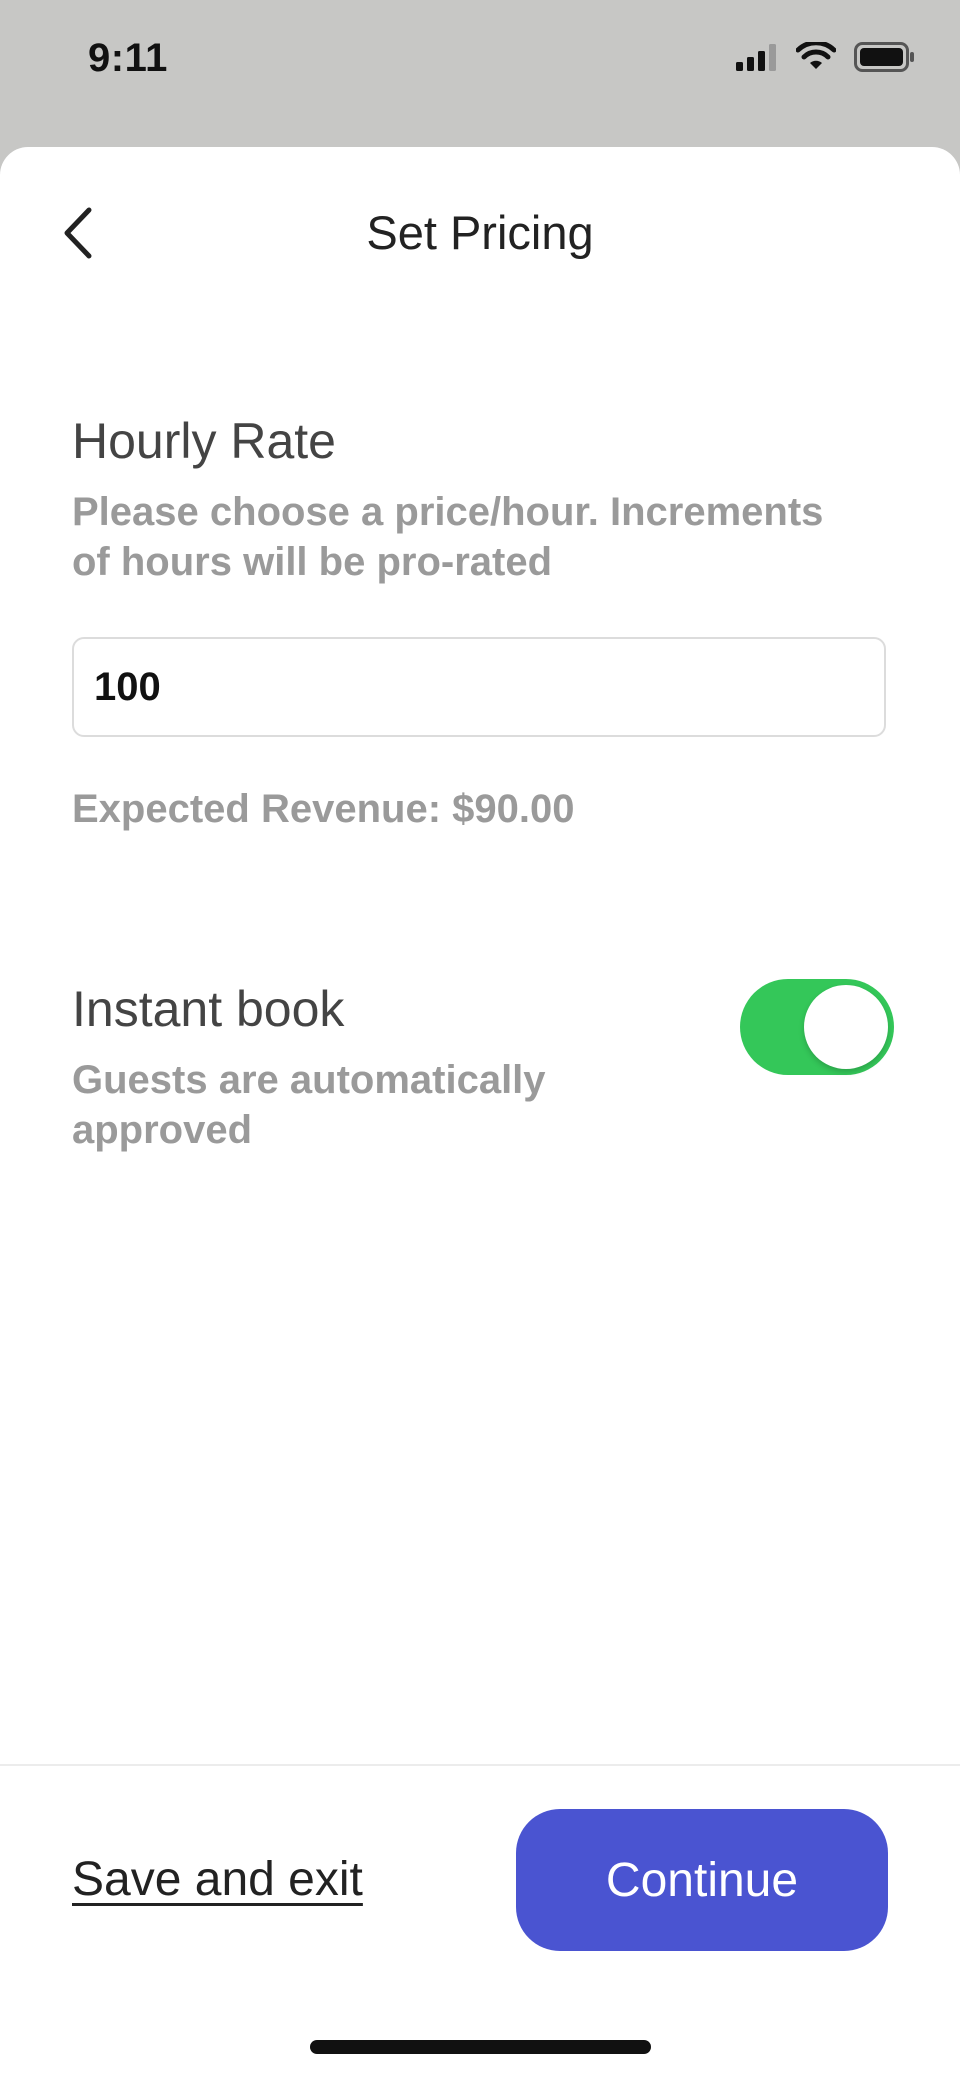 Image resolution: width=960 pixels, height=2079 pixels. What do you see at coordinates (816, 58) in the screenshot?
I see `wifi-icon` at bounding box center [816, 58].